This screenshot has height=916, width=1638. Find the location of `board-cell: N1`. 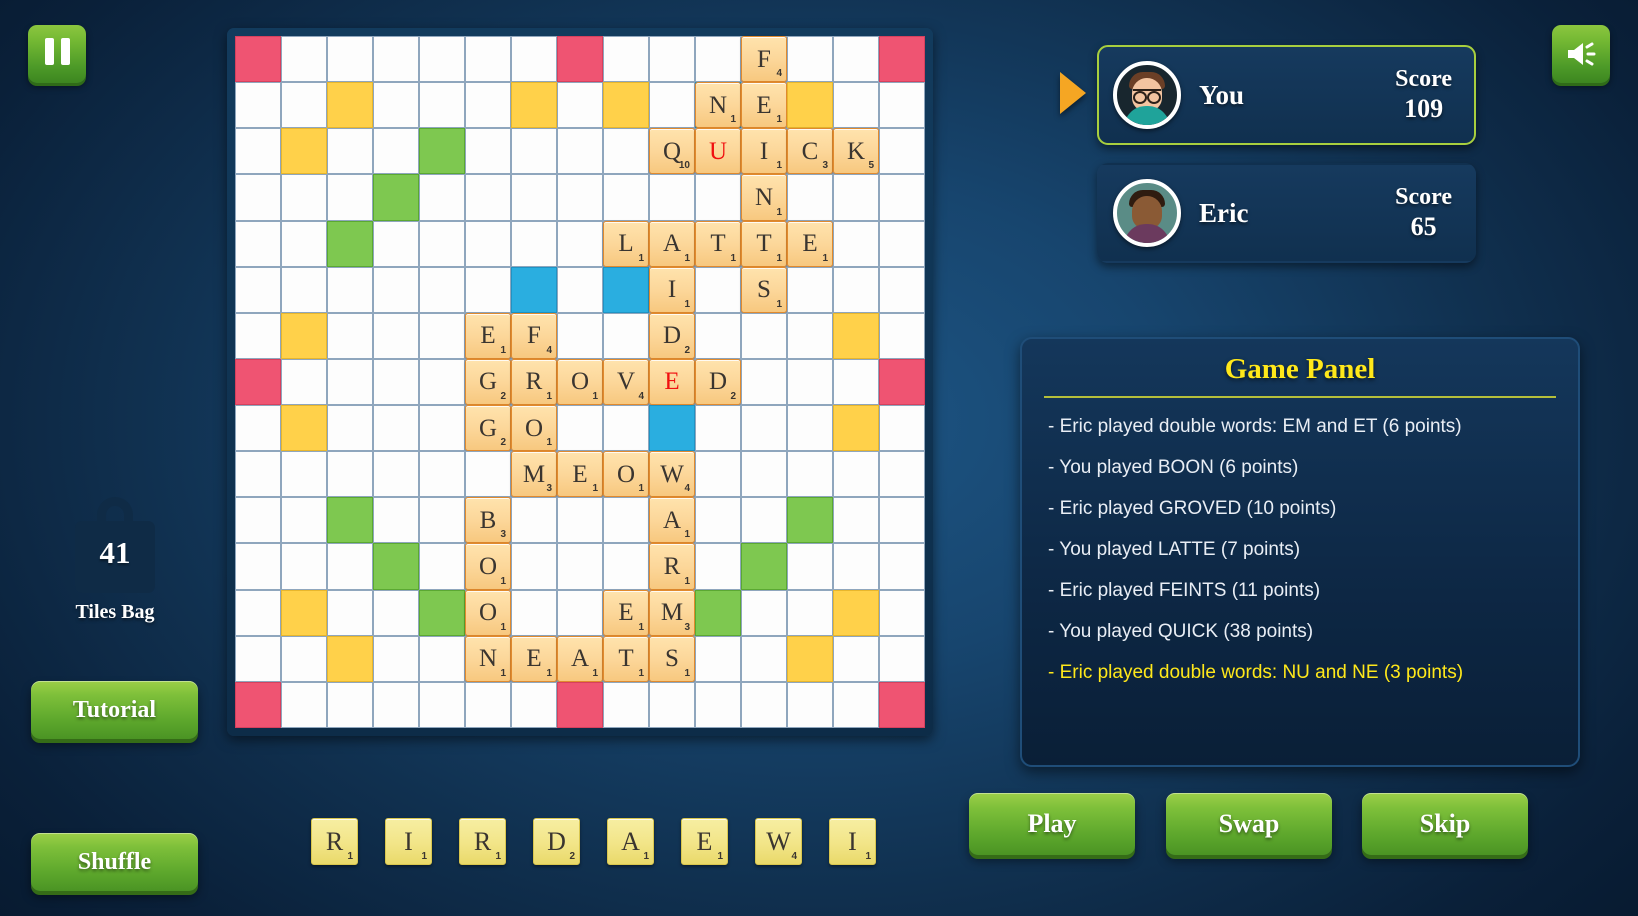

board-cell: N1 is located at coordinates (488, 658).